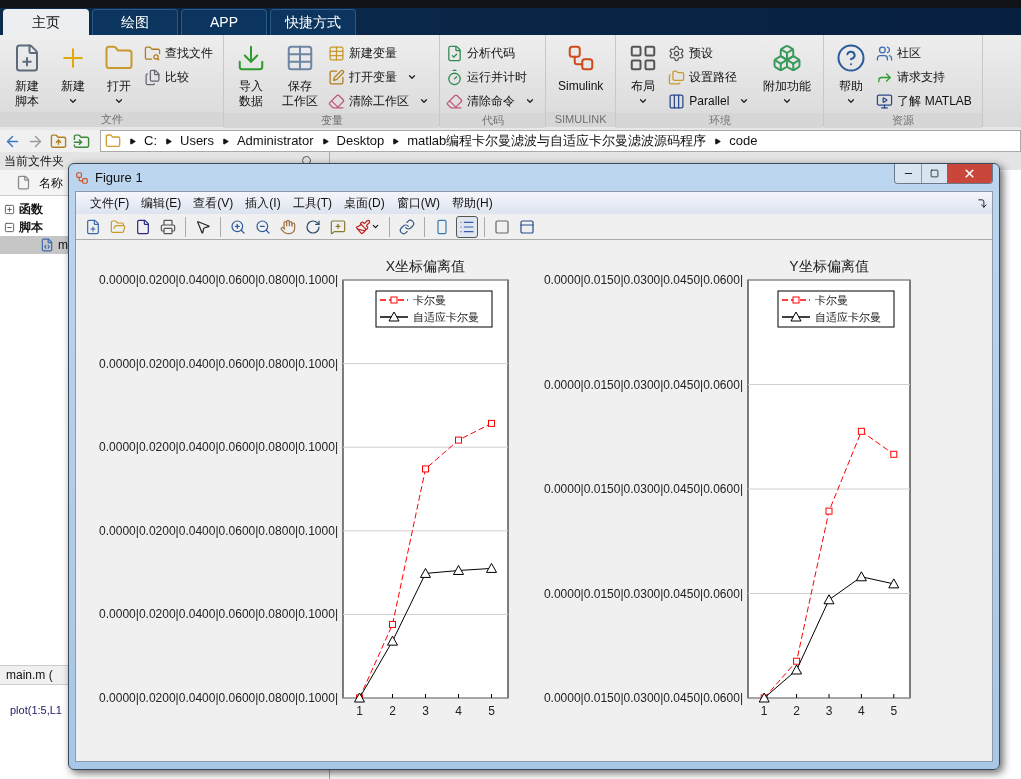 The image size is (1021, 779). Describe the element at coordinates (743, 141) in the screenshot. I see `path-segment: code` at that location.